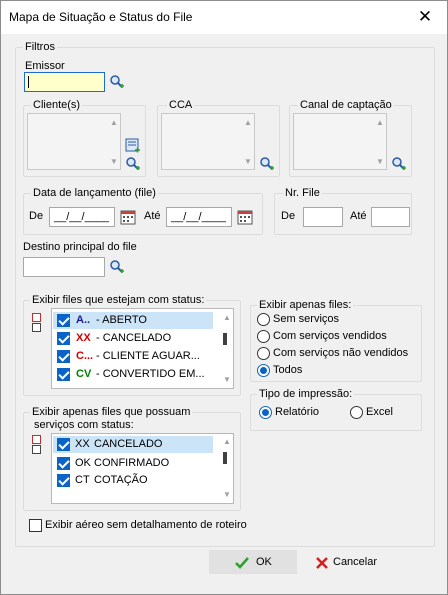  Describe the element at coordinates (118, 300) in the screenshot. I see `status-files-label: Exibir files que estejam com status:` at that location.